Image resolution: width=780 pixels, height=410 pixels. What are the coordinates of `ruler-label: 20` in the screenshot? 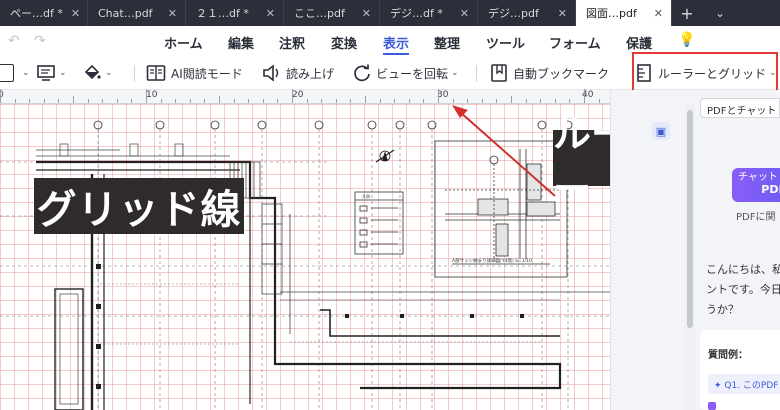 It's located at (298, 95).